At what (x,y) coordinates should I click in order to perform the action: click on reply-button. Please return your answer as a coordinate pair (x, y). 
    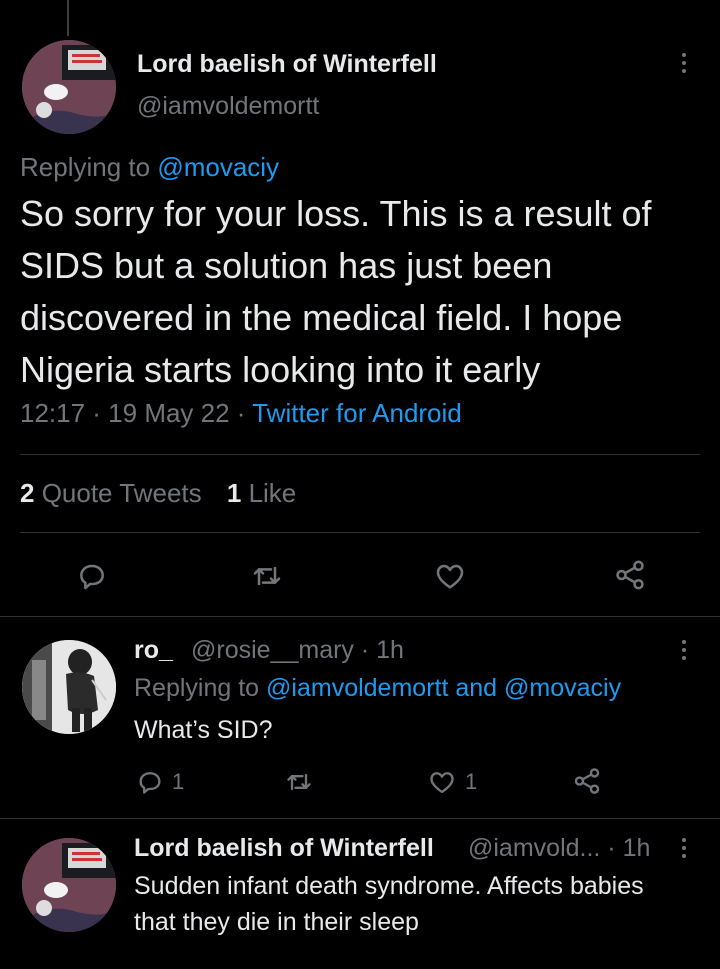
    Looking at the image, I should click on (92, 576).